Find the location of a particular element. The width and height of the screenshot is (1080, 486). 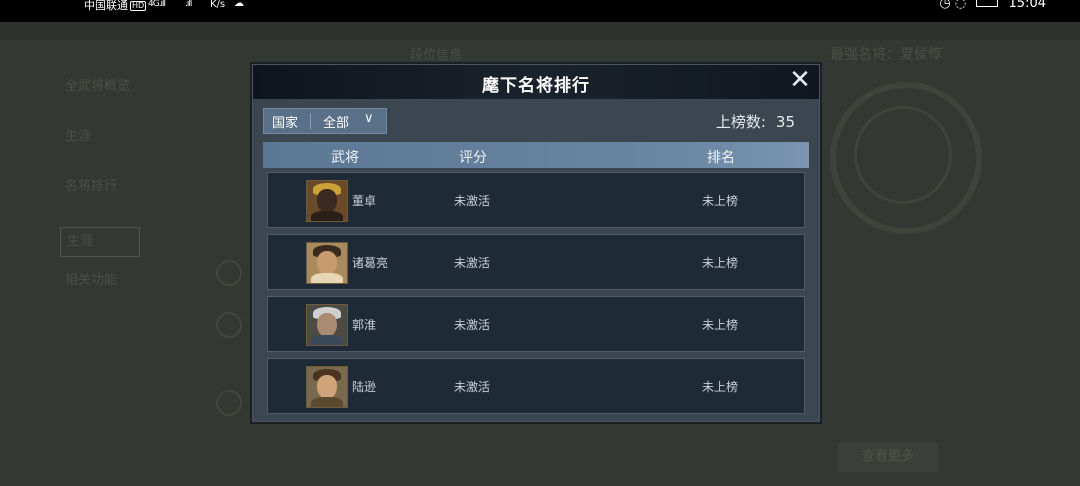

table-header: 武将 评分 排名 is located at coordinates (536, 155).